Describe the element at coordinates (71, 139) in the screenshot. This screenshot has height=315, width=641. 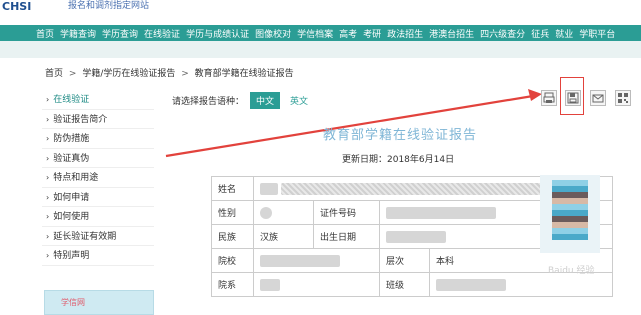
I see `sidebar-item-label: 防伪措施` at that location.